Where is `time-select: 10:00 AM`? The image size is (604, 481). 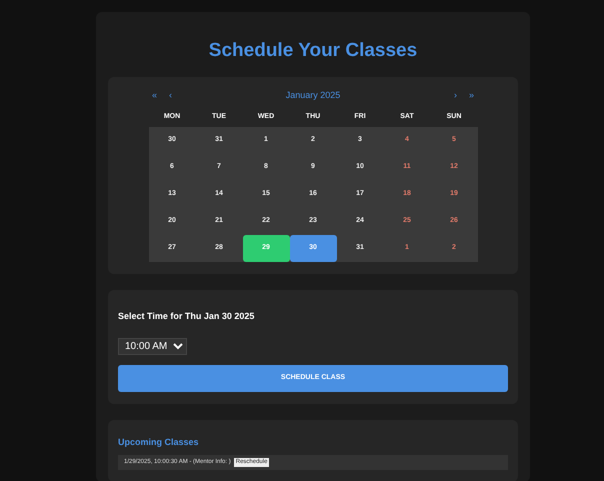
time-select: 10:00 AM is located at coordinates (152, 347).